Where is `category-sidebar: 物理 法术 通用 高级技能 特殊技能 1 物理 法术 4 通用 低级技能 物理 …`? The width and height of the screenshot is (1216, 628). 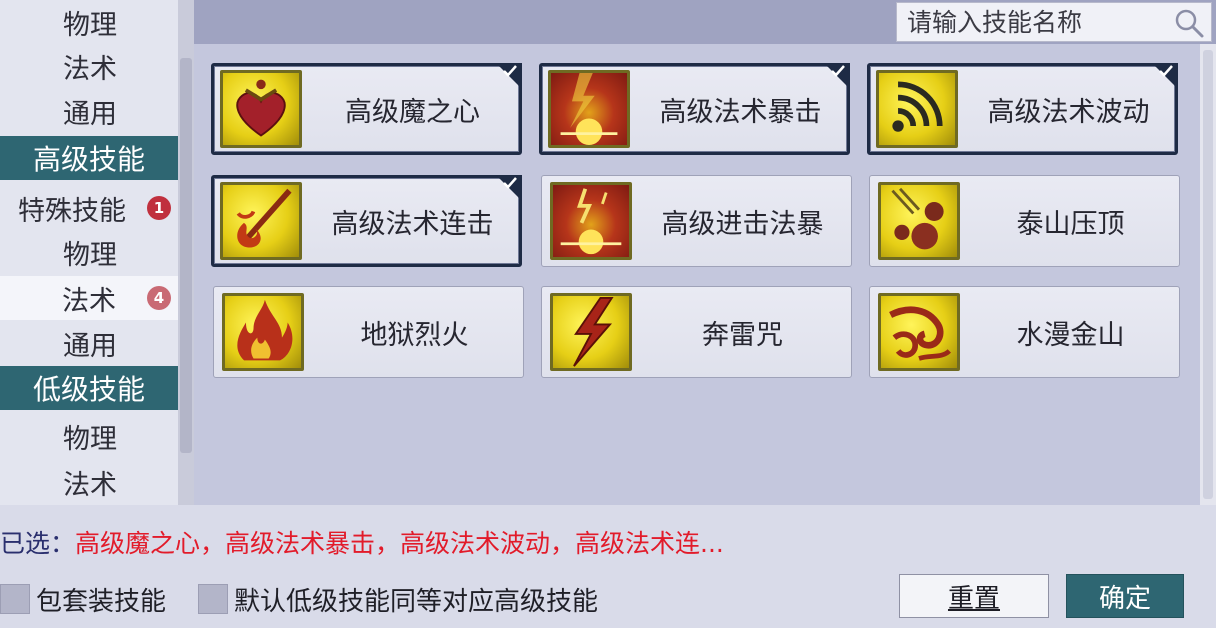
category-sidebar: 物理 法术 通用 高级技能 特殊技能 1 物理 法术 4 通用 低级技能 物理 … is located at coordinates (89, 252).